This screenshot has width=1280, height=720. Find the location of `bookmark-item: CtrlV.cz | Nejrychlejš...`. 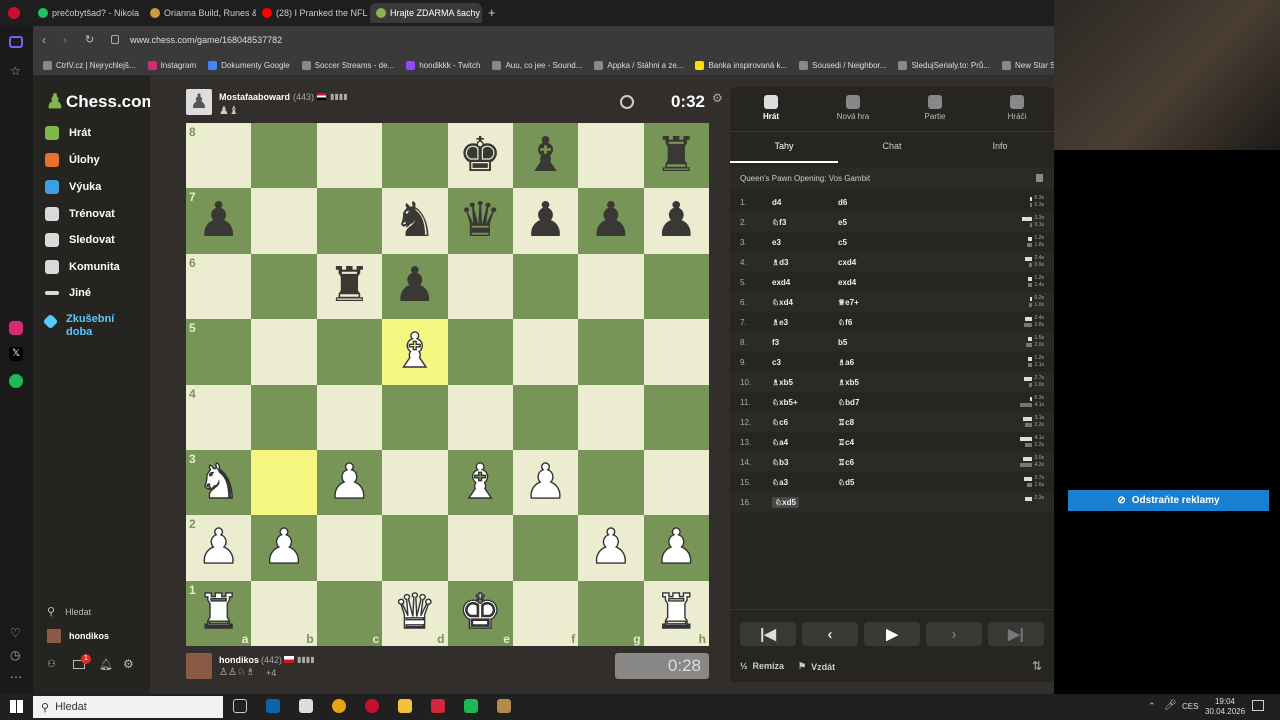

bookmark-item: CtrlV.cz | Nejrychlejš... is located at coordinates (89, 65).